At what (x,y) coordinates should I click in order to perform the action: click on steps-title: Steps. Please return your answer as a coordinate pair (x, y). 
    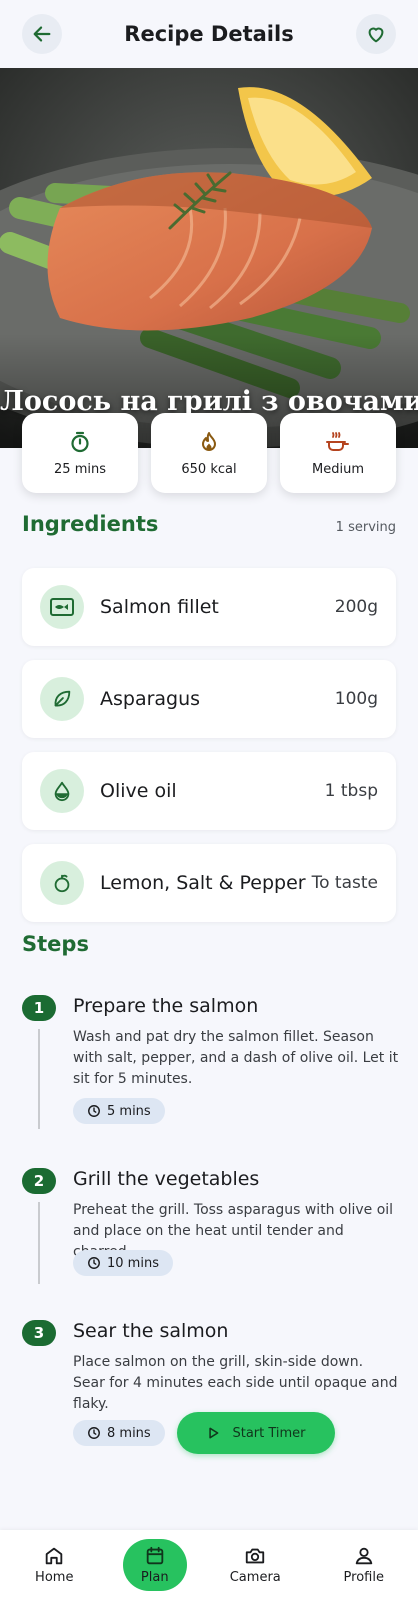
    Looking at the image, I should click on (55, 944).